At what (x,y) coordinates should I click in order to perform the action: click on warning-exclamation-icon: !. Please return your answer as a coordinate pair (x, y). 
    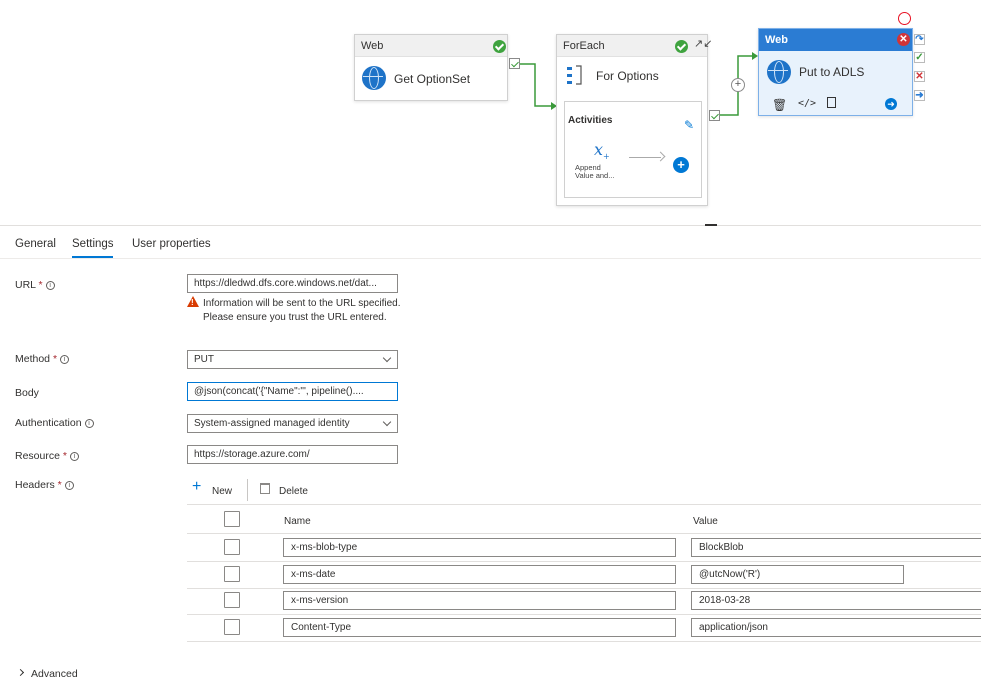
    Looking at the image, I should click on (192, 302).